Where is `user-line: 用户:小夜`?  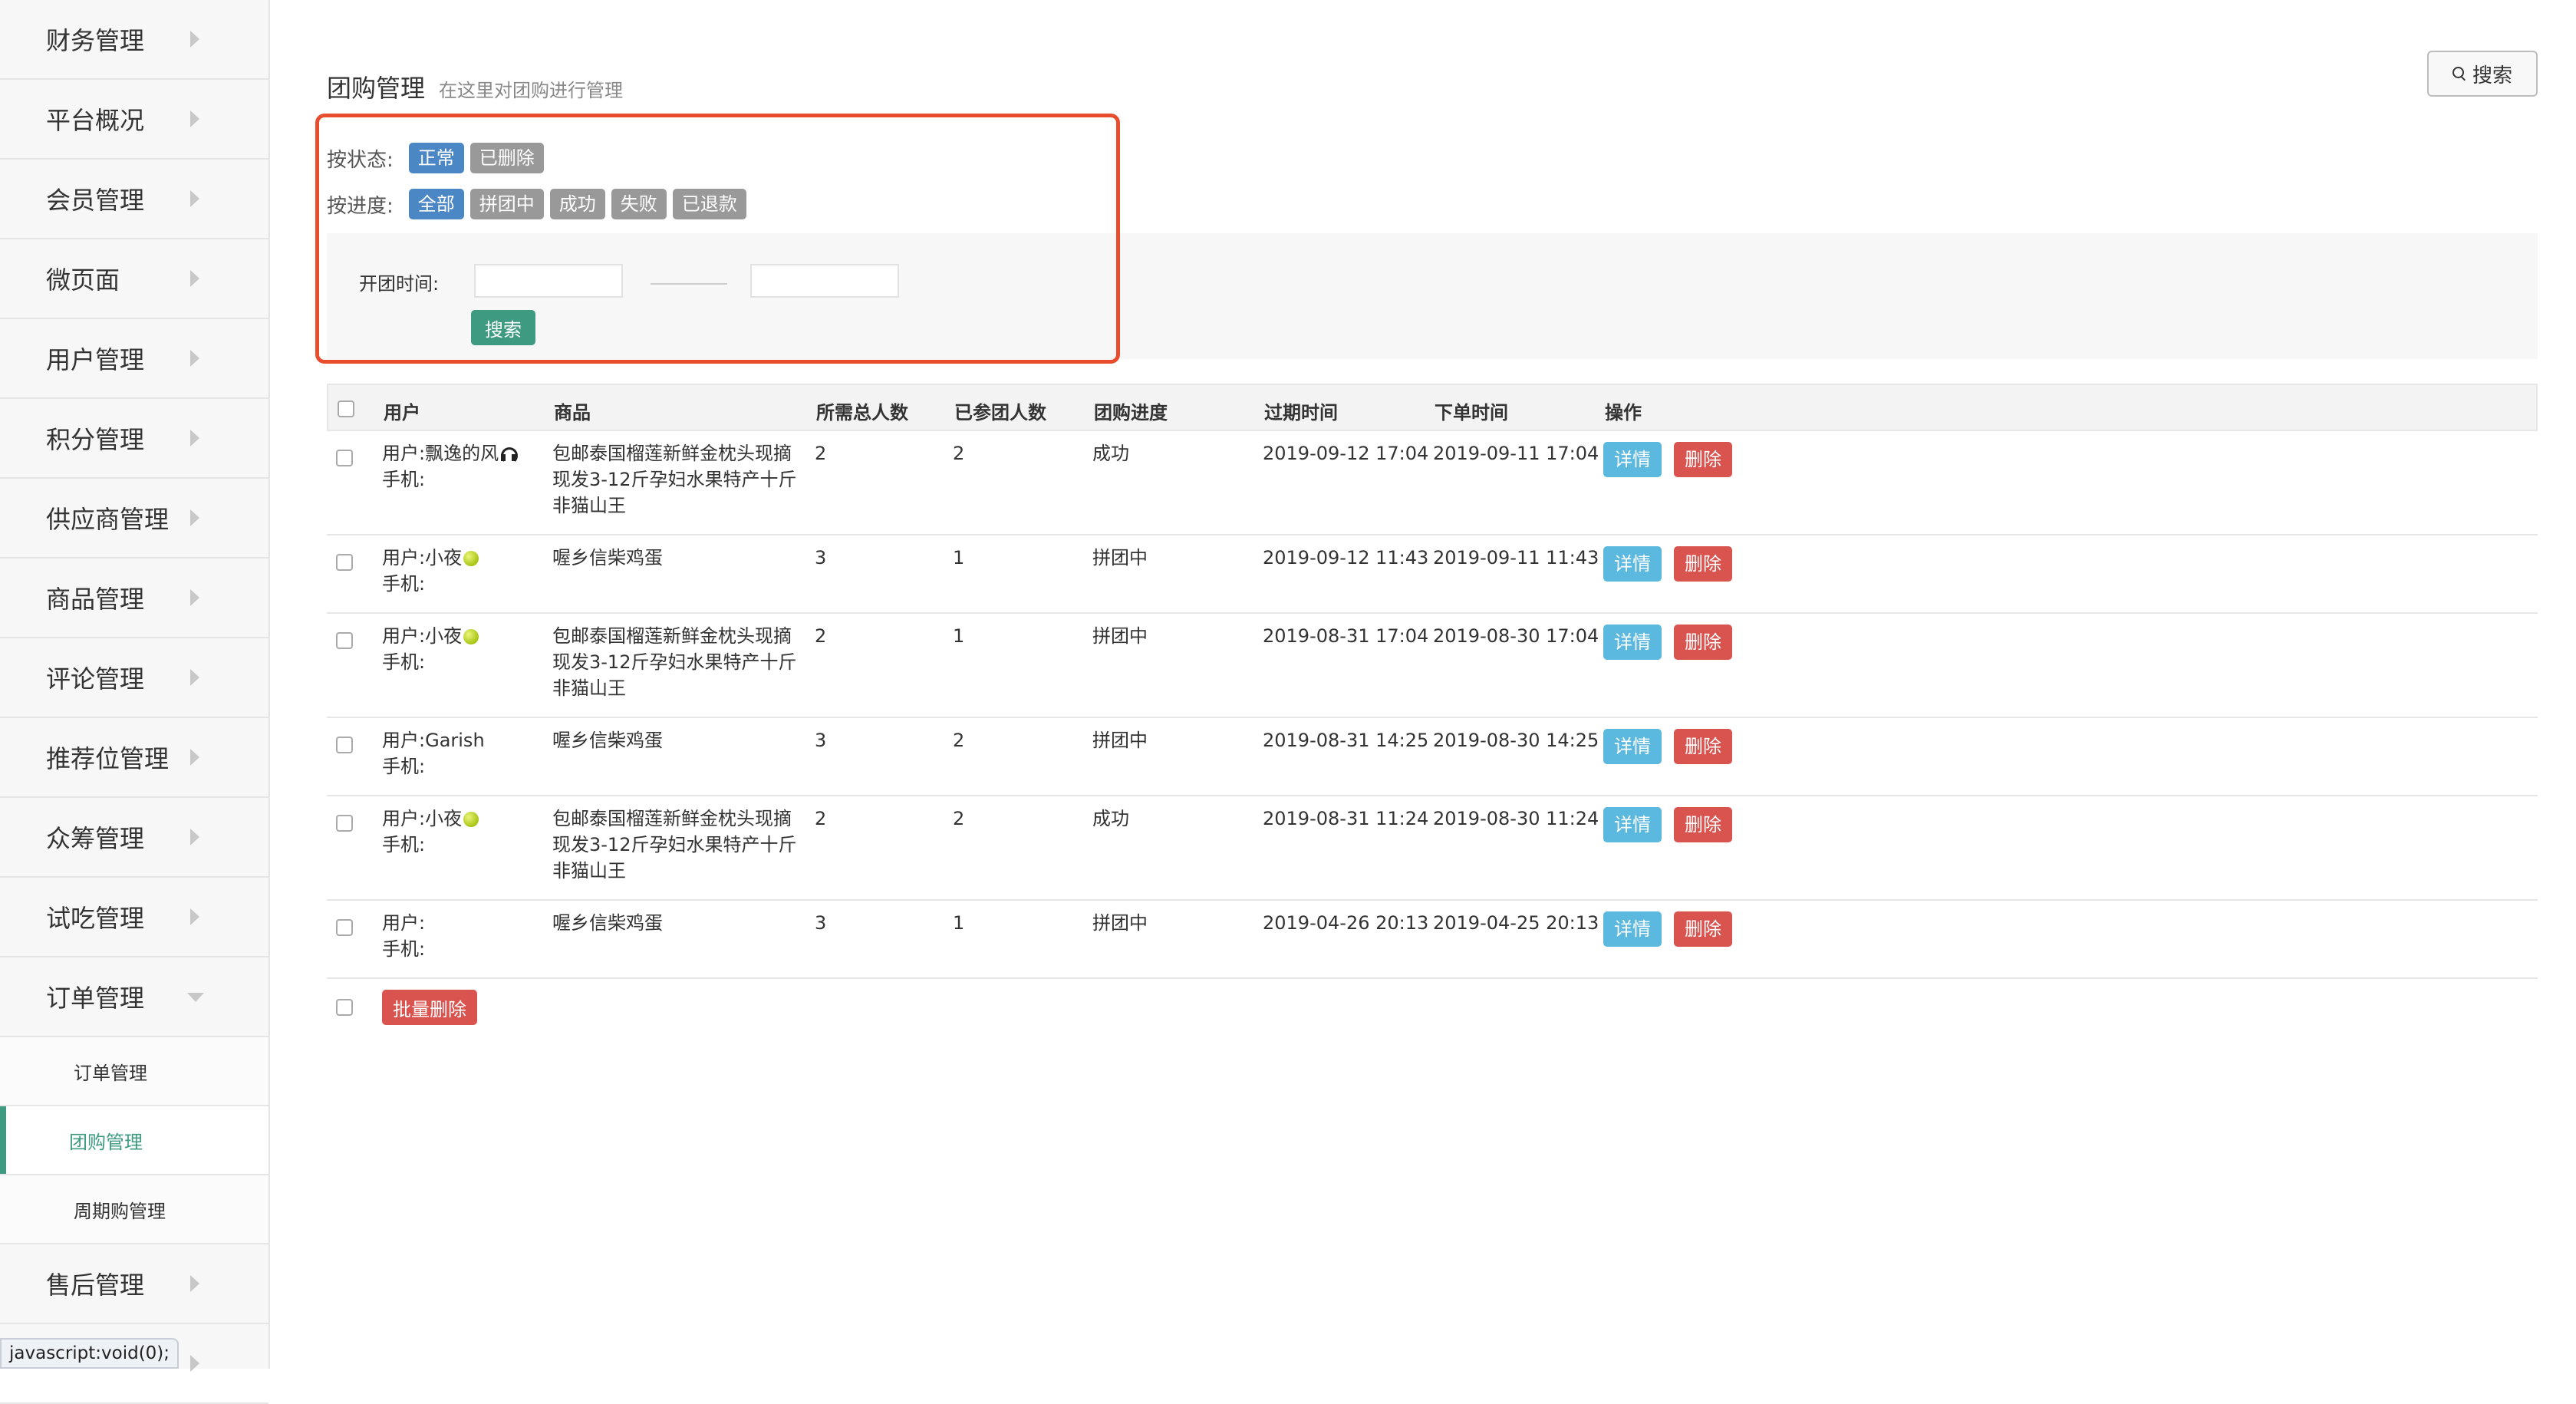
user-line: 用户:小夜 is located at coordinates (430, 558).